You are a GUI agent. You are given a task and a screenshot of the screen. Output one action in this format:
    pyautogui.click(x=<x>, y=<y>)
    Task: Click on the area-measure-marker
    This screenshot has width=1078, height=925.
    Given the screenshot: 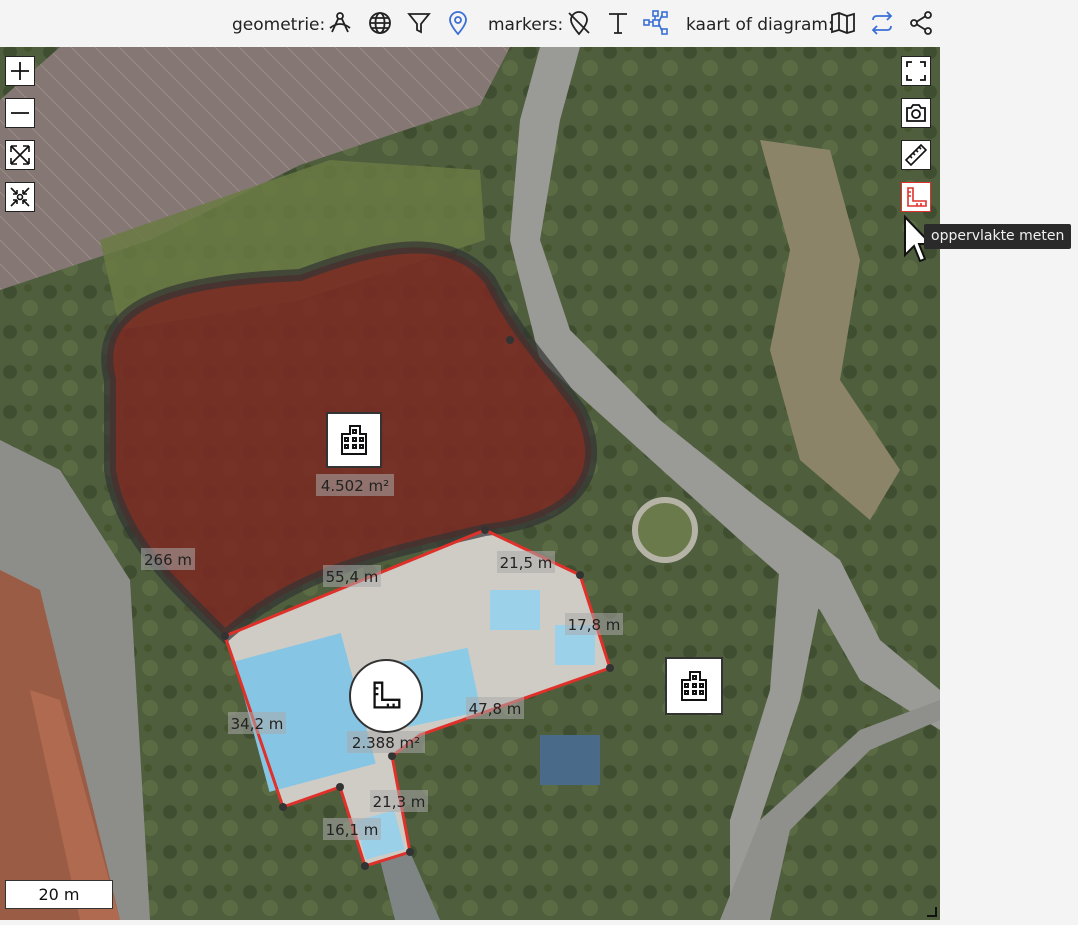 What is the action you would take?
    pyautogui.click(x=386, y=696)
    